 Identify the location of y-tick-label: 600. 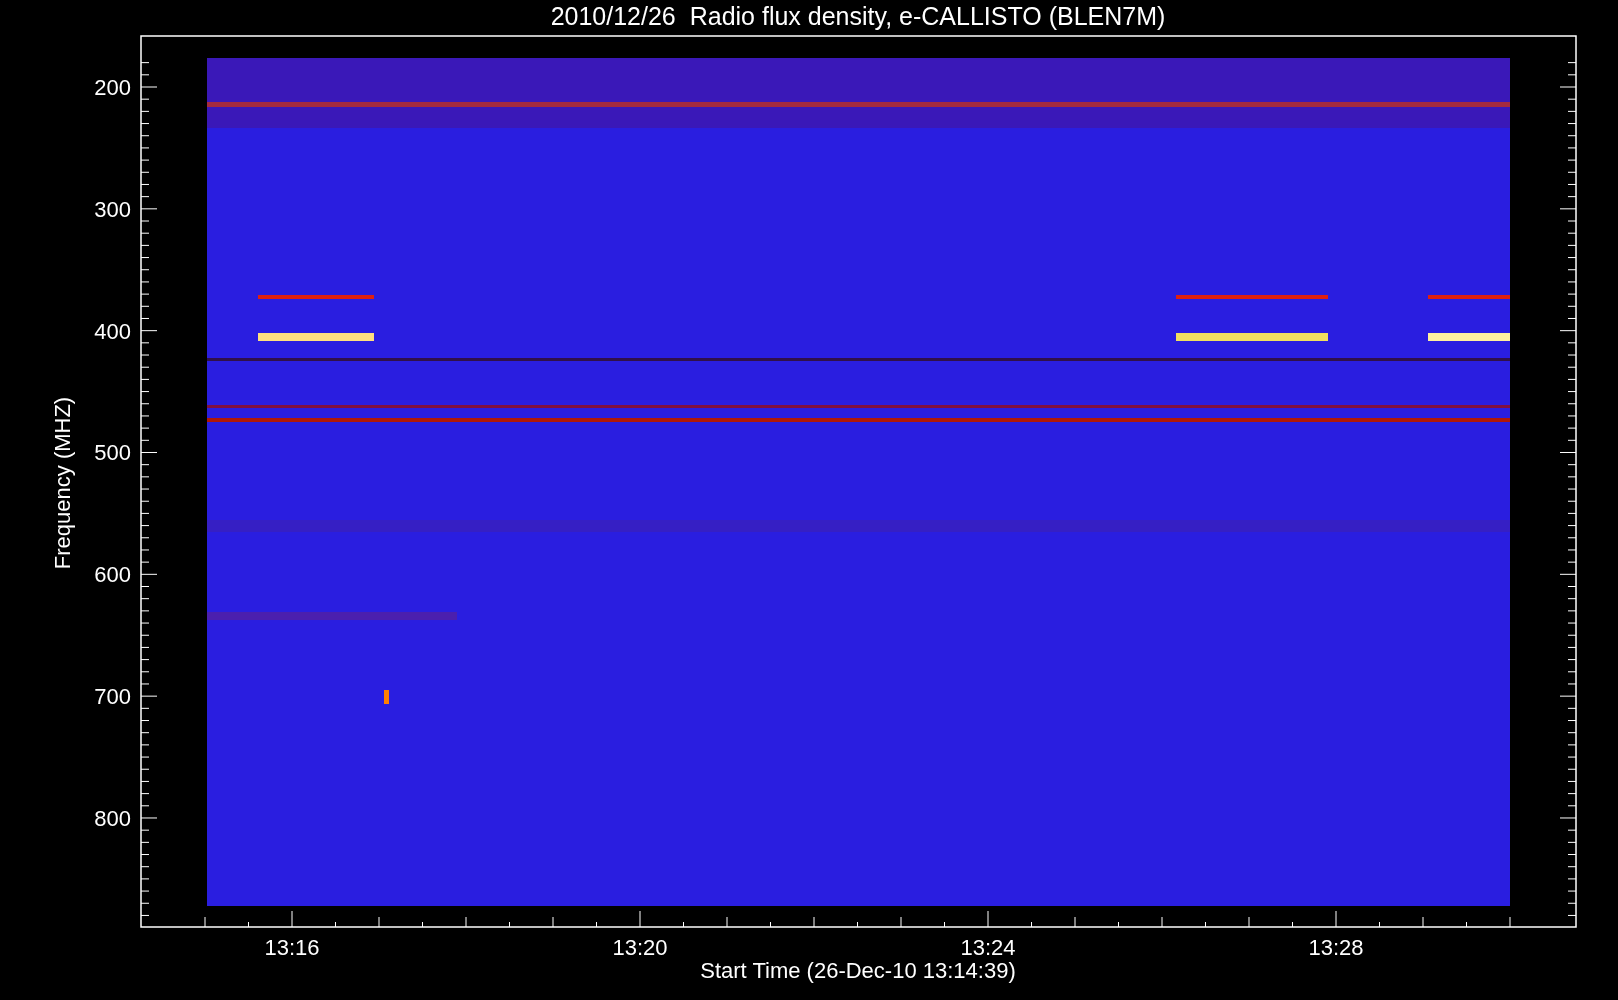
(112, 575).